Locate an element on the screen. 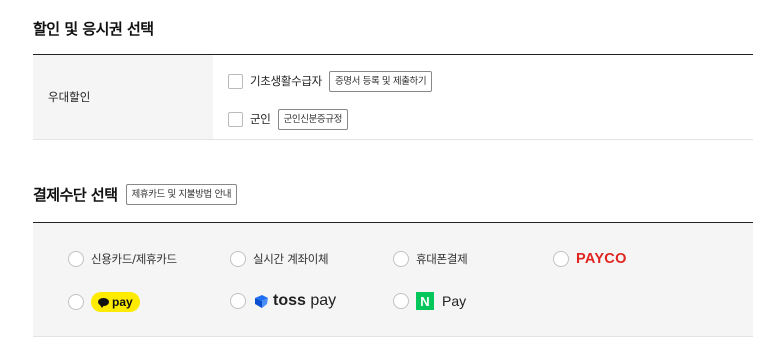 Image resolution: width=775 pixels, height=349 pixels. certificate-submit-button: 증명서 등록 및 제출하기 is located at coordinates (380, 81).